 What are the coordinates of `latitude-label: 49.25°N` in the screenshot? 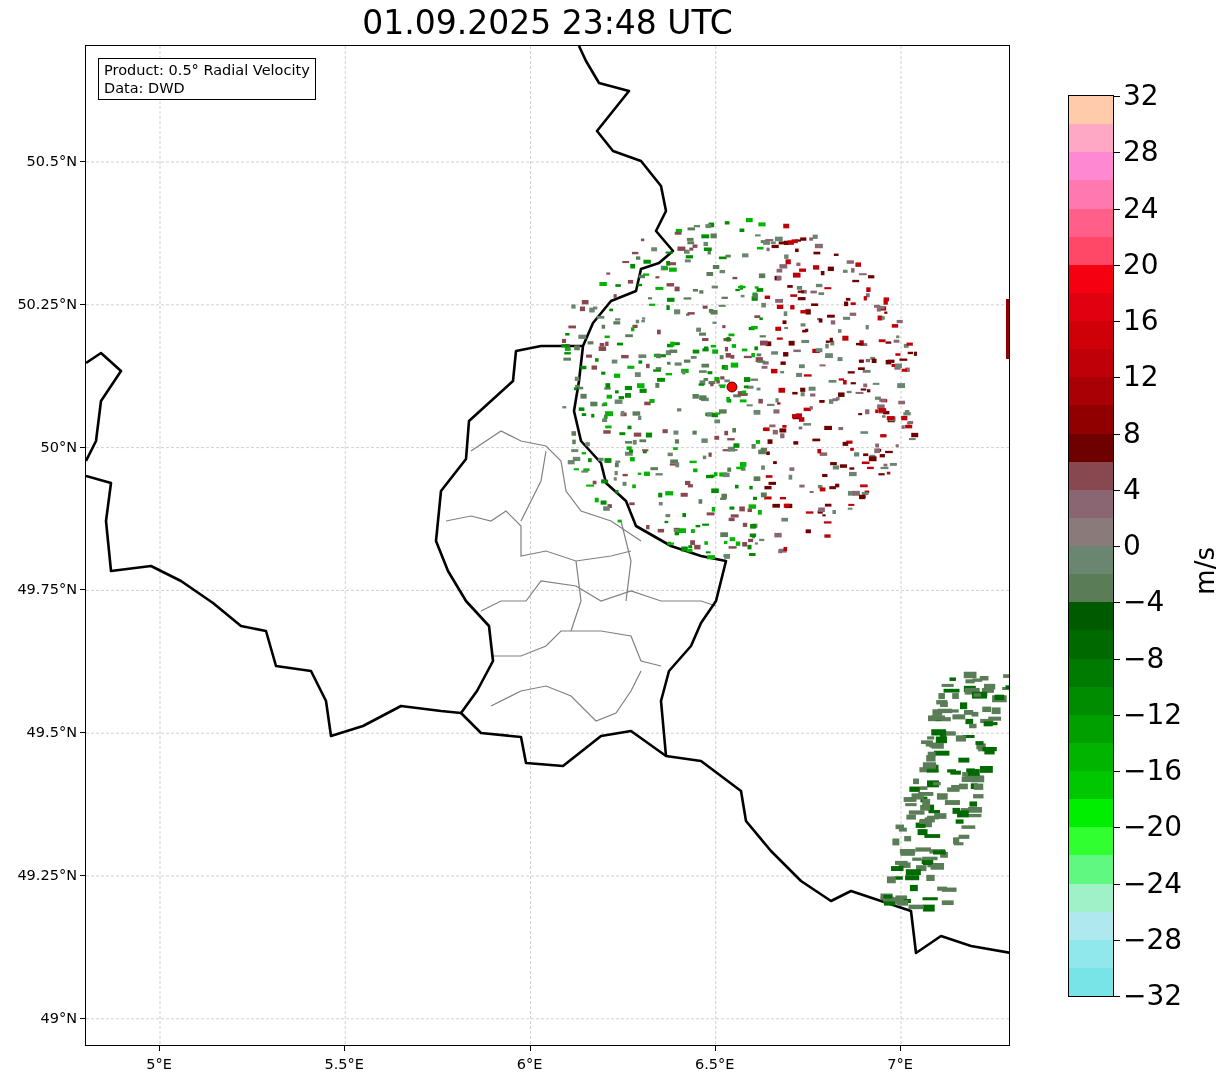 It's located at (47, 875).